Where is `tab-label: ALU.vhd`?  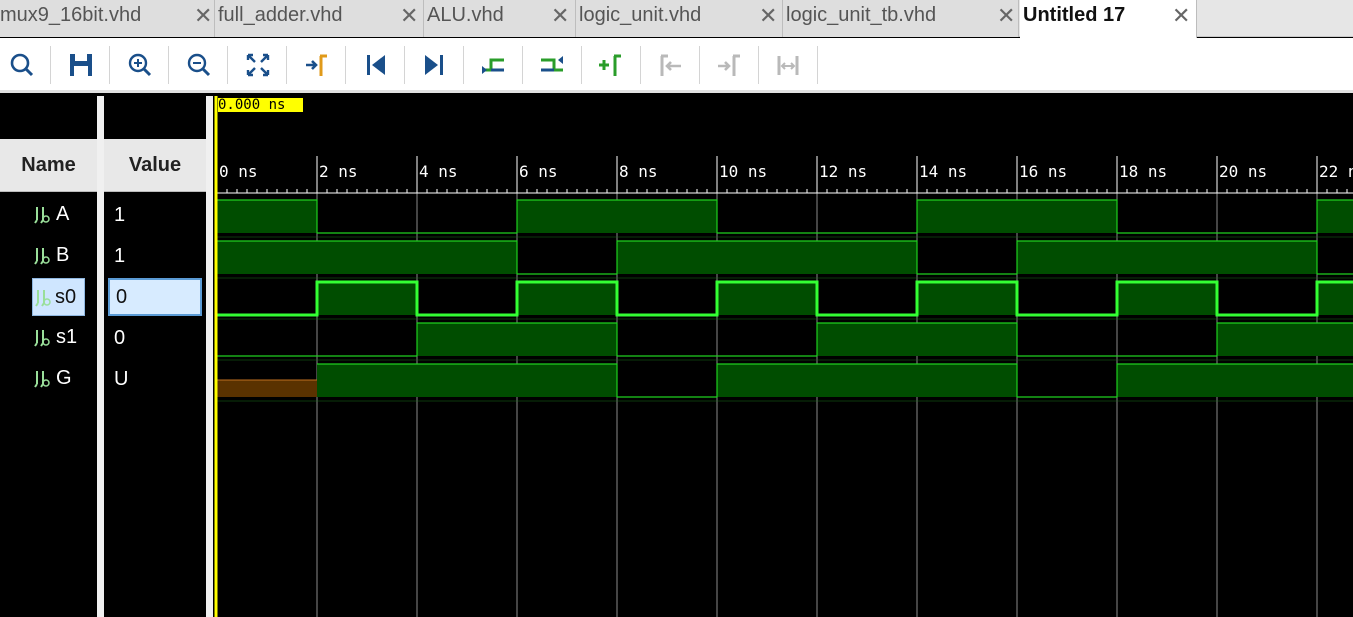 tab-label: ALU.vhd is located at coordinates (465, 15).